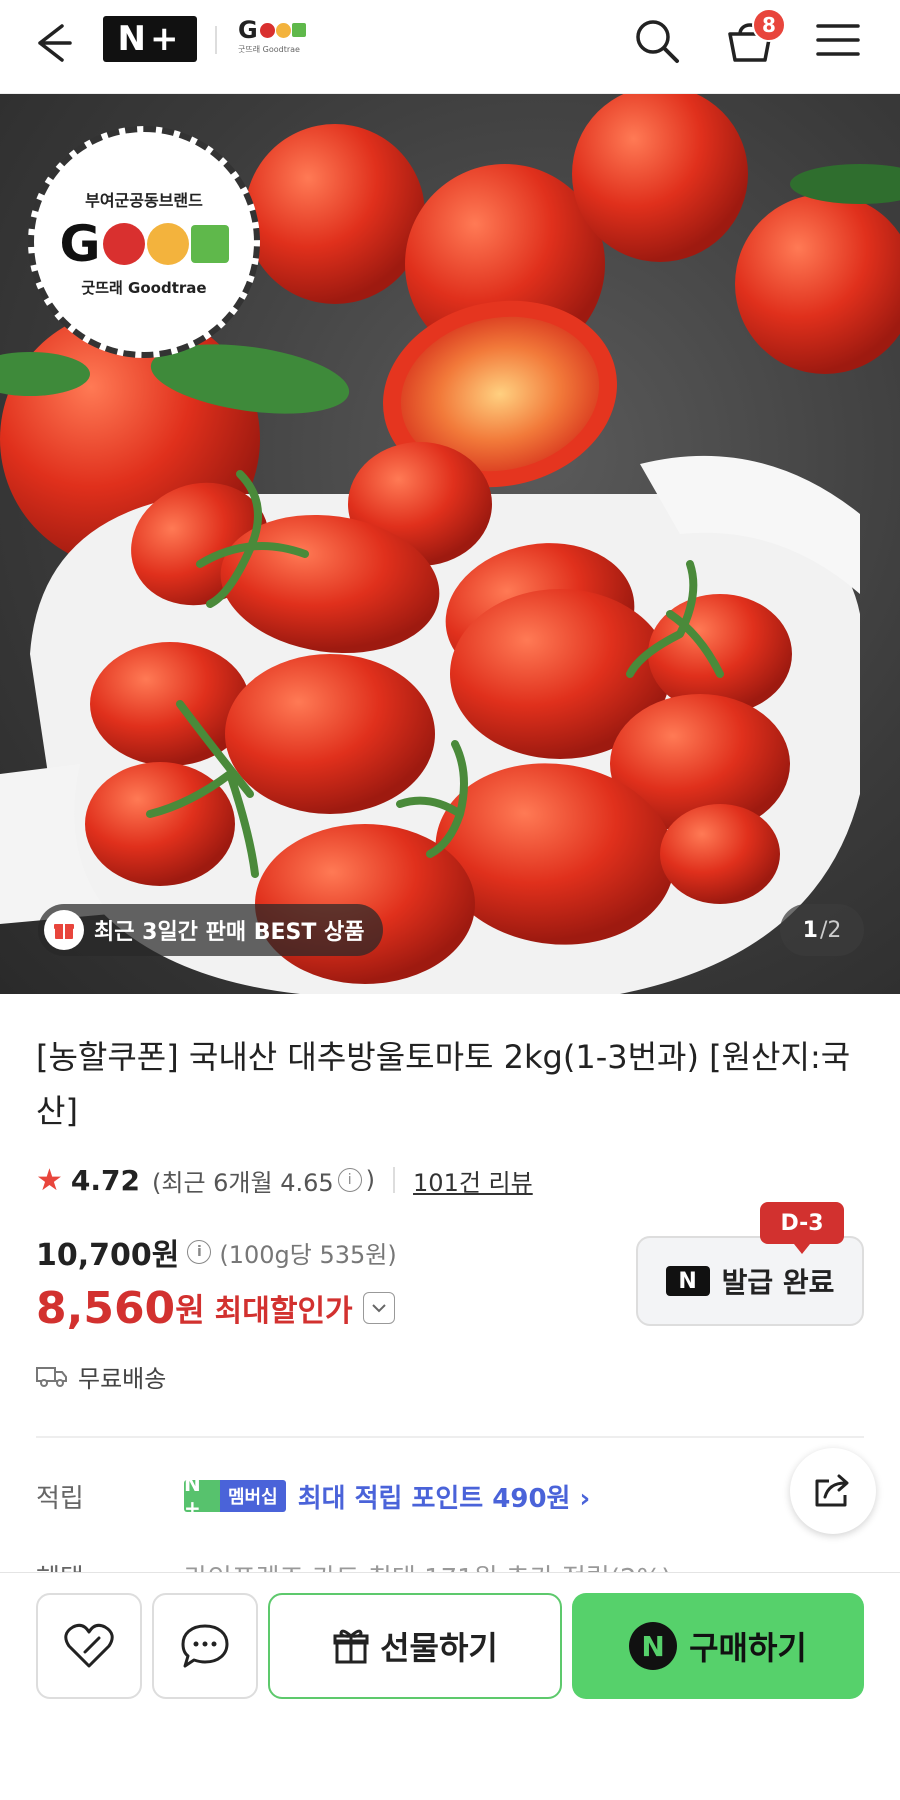 This screenshot has height=1800, width=900. What do you see at coordinates (769, 25) in the screenshot?
I see `cart-count-badge: 8` at bounding box center [769, 25].